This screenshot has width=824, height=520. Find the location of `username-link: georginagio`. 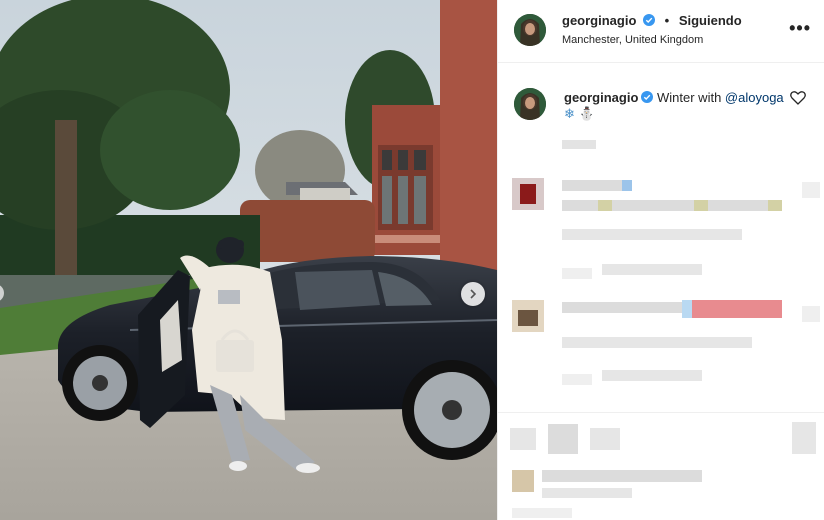

username-link: georginagio is located at coordinates (599, 20).